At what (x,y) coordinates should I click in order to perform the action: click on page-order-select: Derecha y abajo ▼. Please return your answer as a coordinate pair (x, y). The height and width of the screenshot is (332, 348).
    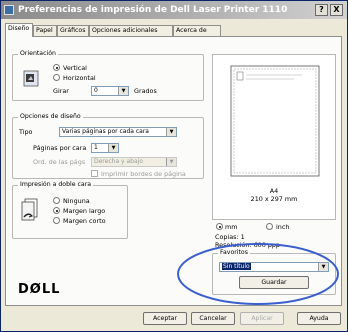
    Looking at the image, I should click on (134, 162).